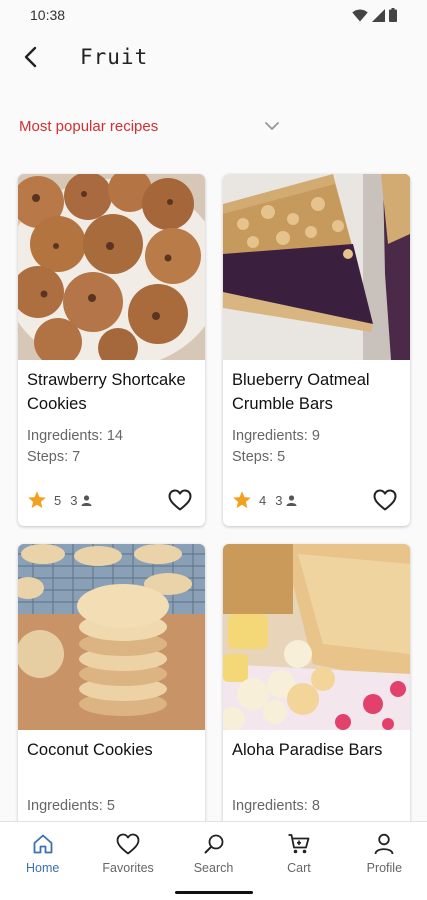 This screenshot has height=900, width=427. Describe the element at coordinates (272, 126) in the screenshot. I see `chevron-down-icon` at that location.